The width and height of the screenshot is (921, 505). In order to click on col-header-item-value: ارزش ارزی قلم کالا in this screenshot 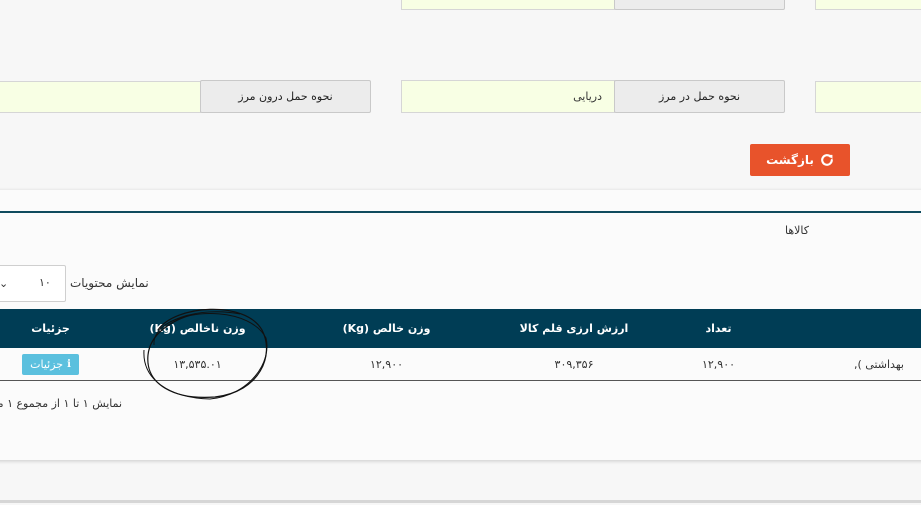, I will do `click(574, 328)`.